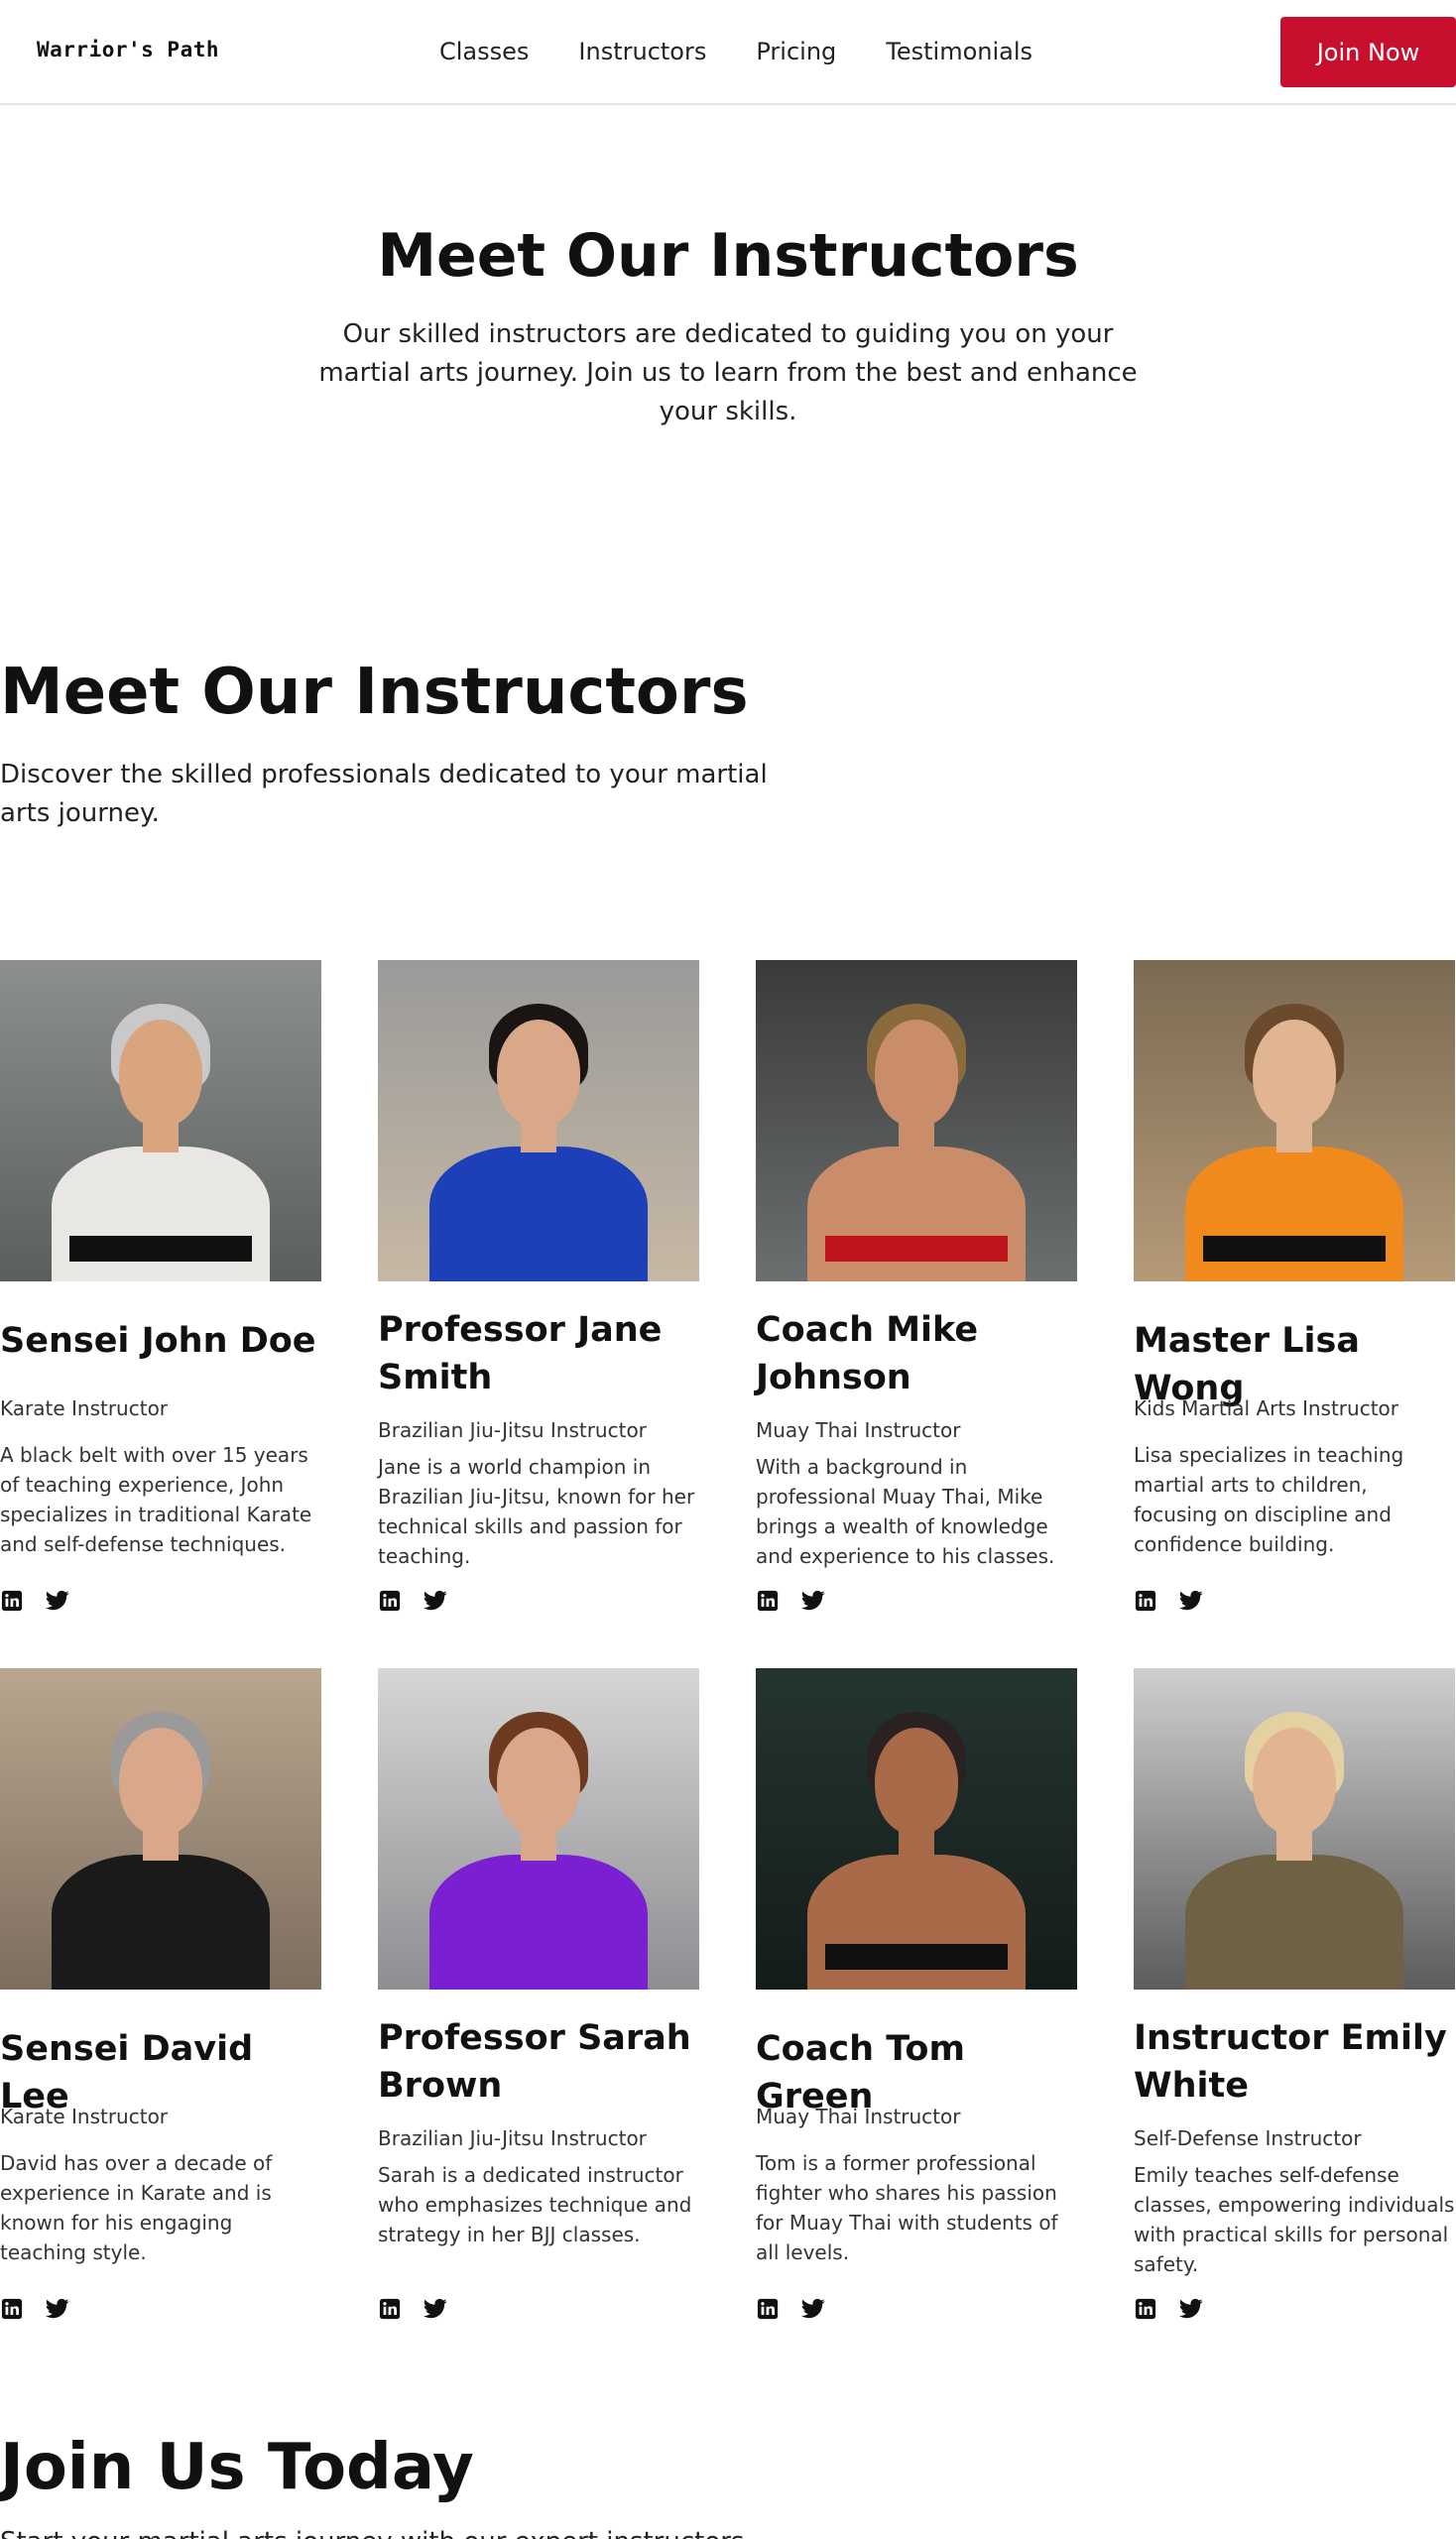 Image resolution: width=1456 pixels, height=2539 pixels. What do you see at coordinates (796, 51) in the screenshot?
I see `nav-link-pricing: Pricing` at bounding box center [796, 51].